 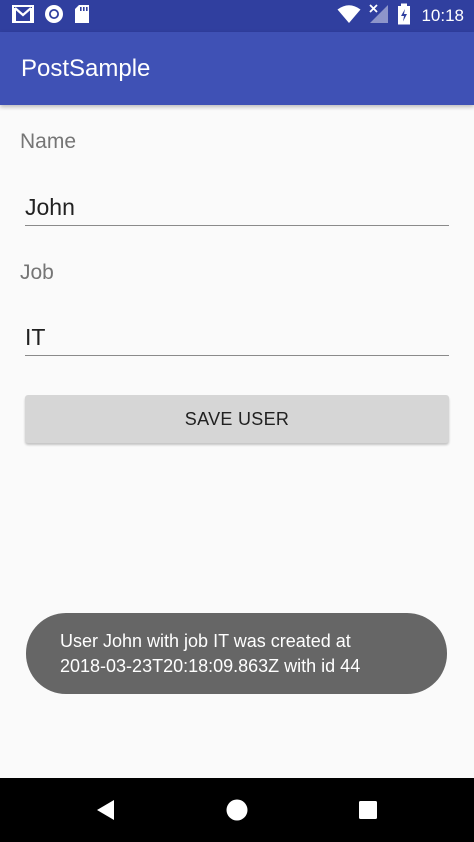 I want to click on status-system: 10:18, so click(x=400, y=16).